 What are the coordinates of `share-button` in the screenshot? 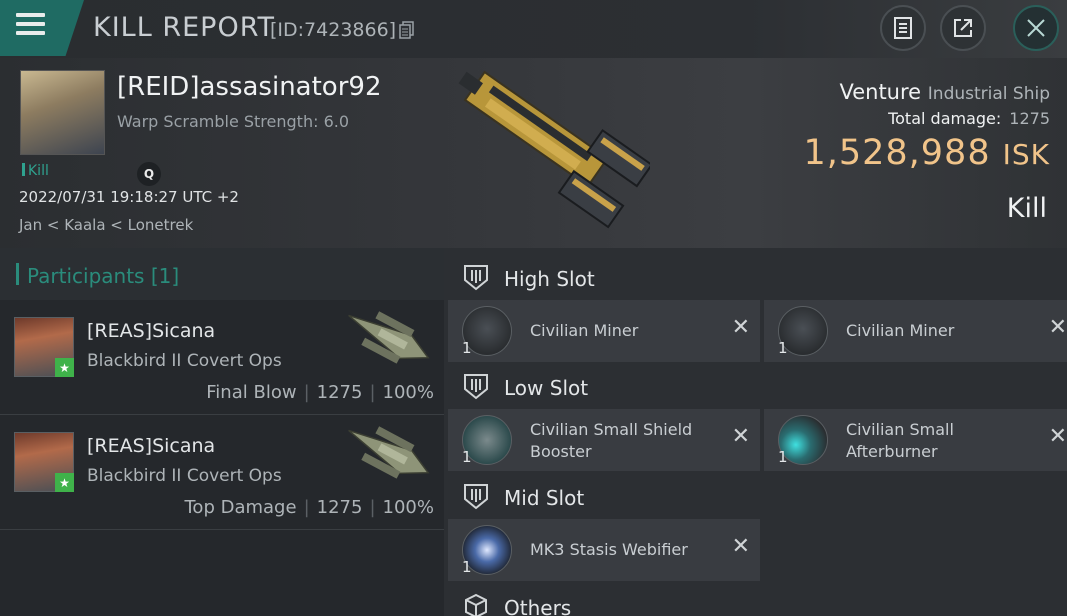 It's located at (963, 28).